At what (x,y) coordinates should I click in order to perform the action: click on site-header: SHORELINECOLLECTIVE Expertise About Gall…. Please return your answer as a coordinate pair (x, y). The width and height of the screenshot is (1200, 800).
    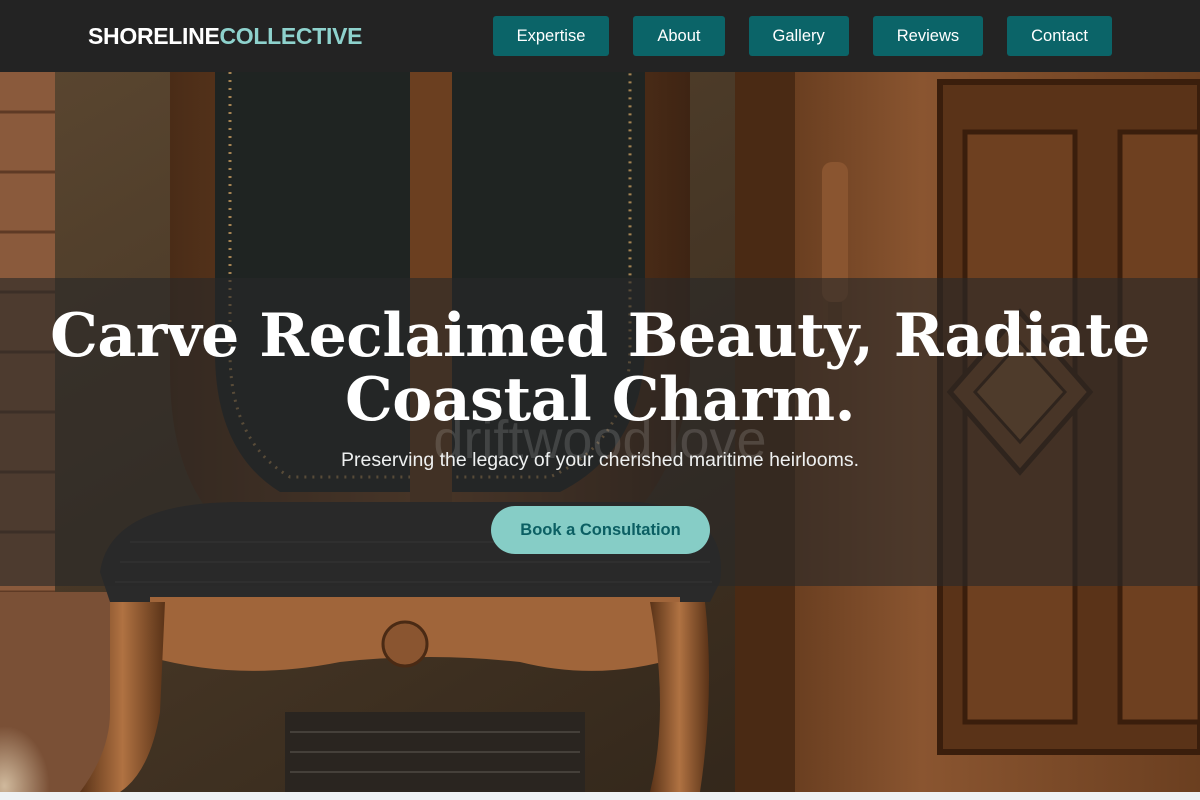
    Looking at the image, I should click on (600, 36).